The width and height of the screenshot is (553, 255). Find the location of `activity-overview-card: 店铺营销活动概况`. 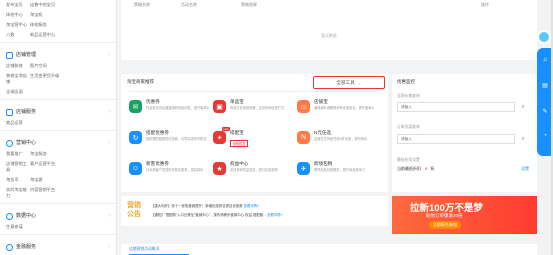

activity-overview-card: 店铺营销活动概况 is located at coordinates (329, 249).